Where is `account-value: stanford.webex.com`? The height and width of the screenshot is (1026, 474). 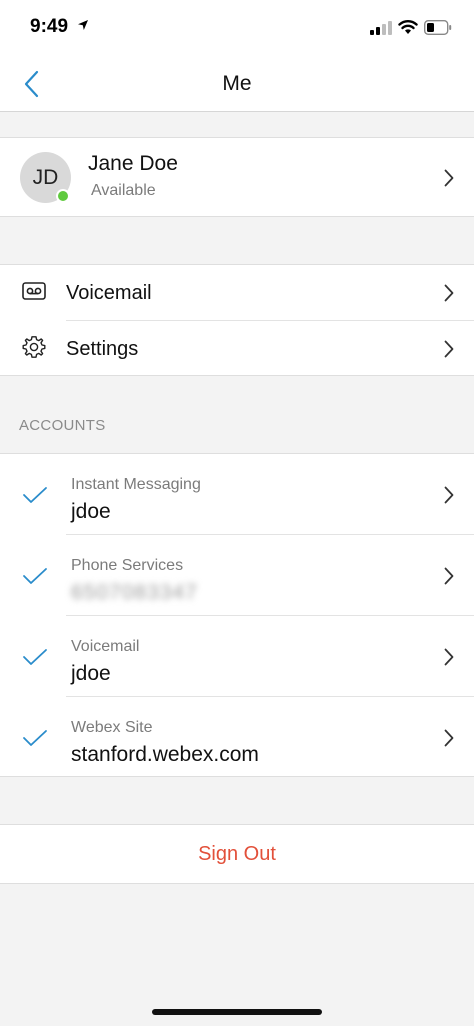
account-value: stanford.webex.com is located at coordinates (165, 754).